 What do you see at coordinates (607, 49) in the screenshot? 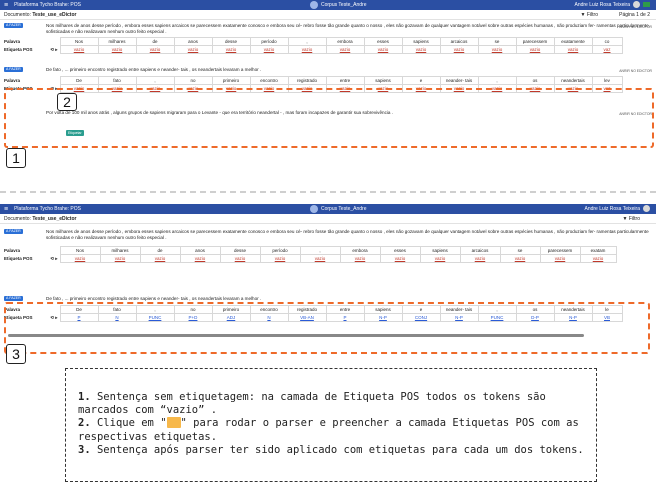
I see `pos-cell: vaz` at bounding box center [607, 49].